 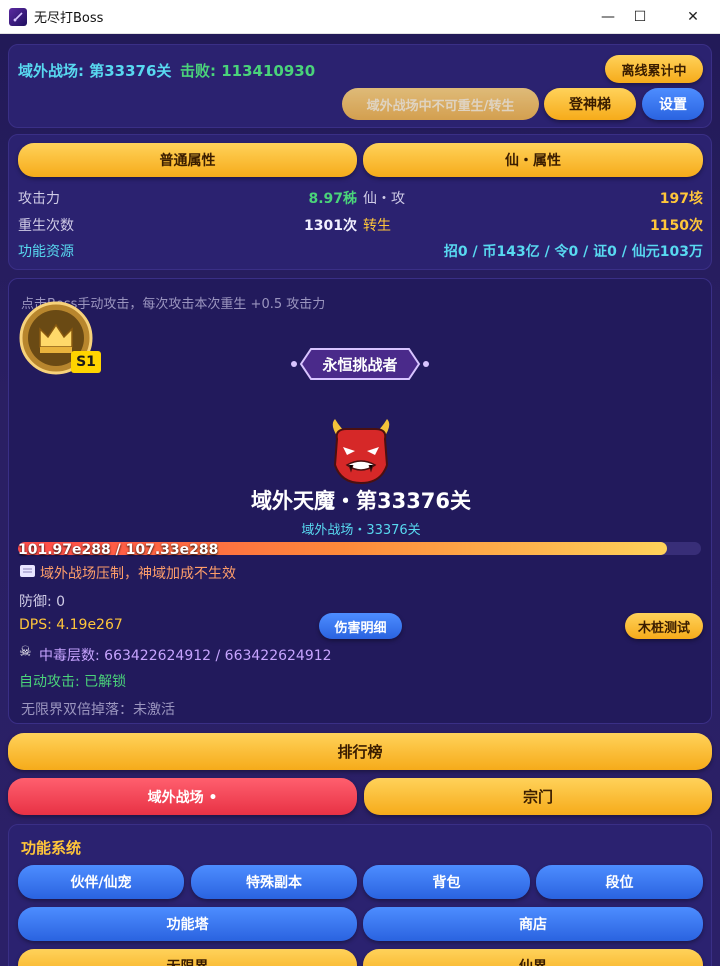 What do you see at coordinates (39, 199) in the screenshot?
I see `attack-label: 攻击力` at bounding box center [39, 199].